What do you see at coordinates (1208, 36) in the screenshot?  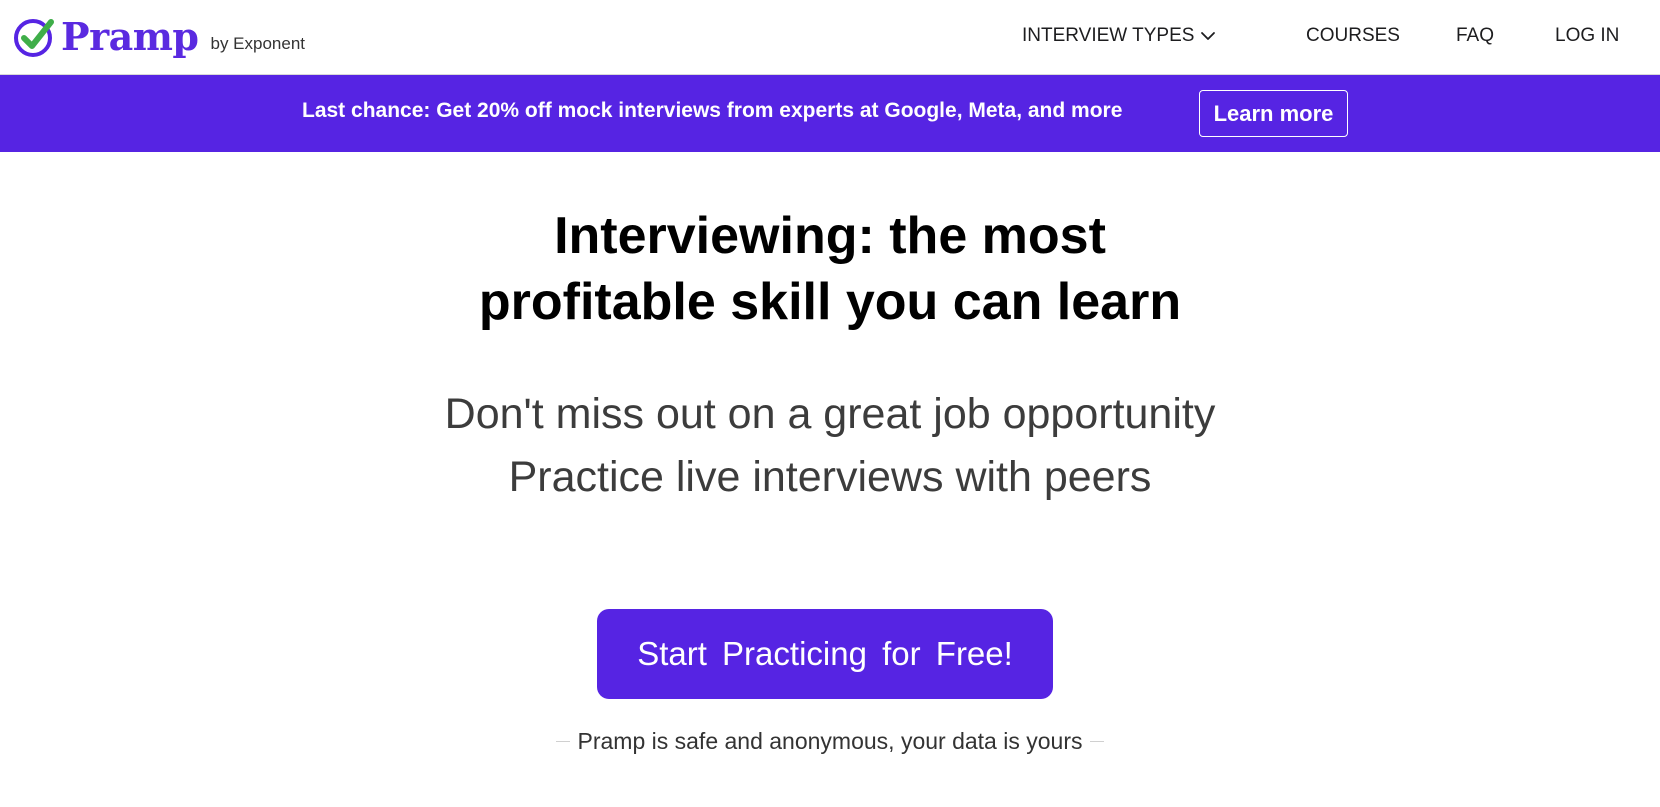 I see `chevron-down-icon` at bounding box center [1208, 36].